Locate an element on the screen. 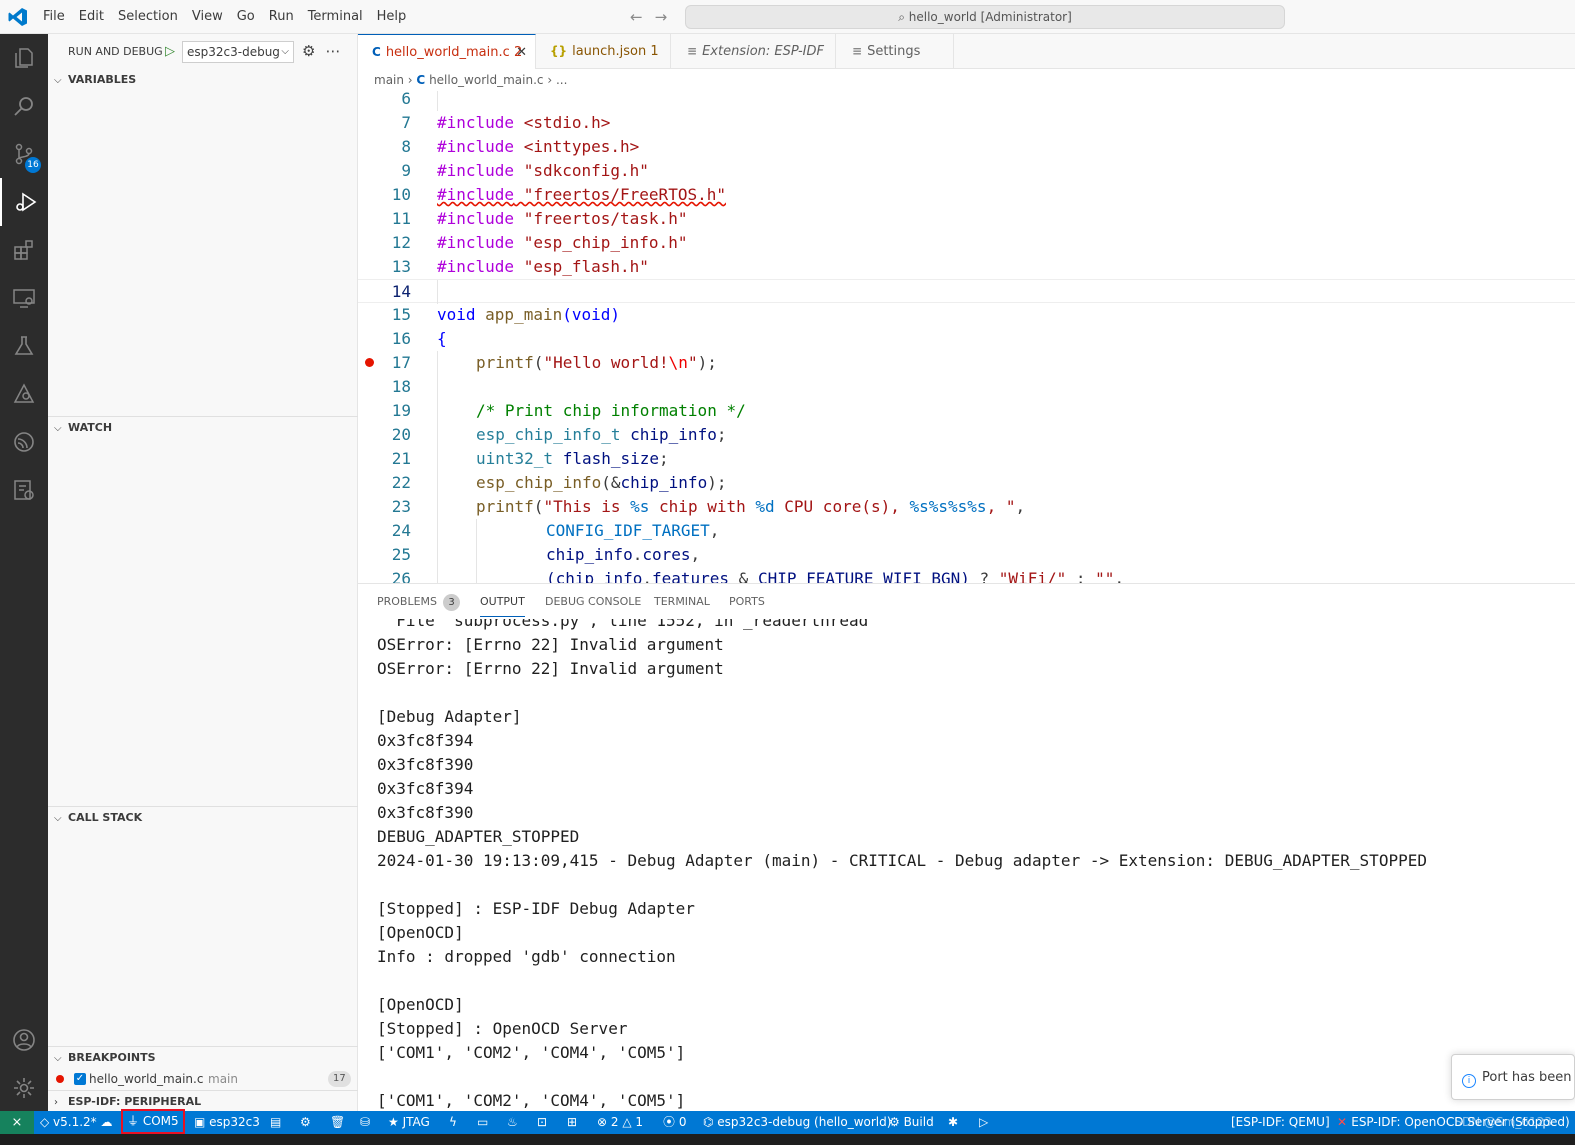  code-keyword: void is located at coordinates (456, 314).